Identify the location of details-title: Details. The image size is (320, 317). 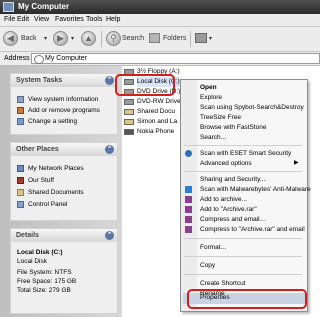
(27, 235).